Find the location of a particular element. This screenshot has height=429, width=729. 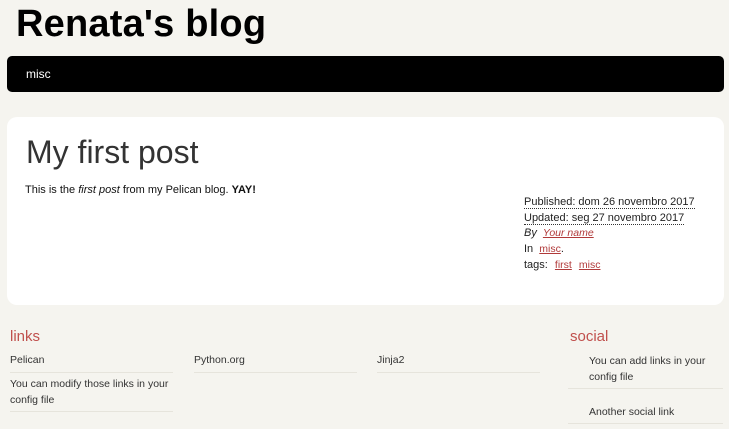

author-row: By Your name is located at coordinates (609, 233).